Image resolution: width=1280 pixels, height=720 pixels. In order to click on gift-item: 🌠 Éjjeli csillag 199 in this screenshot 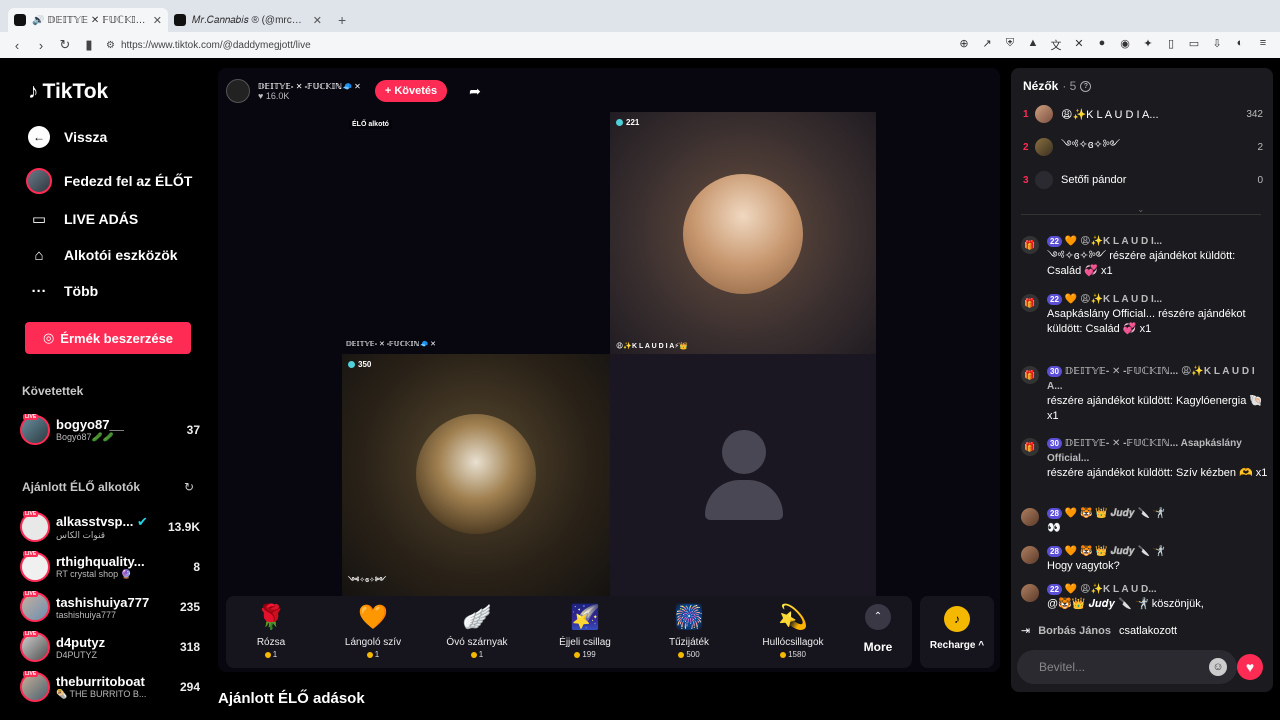, I will do `click(585, 630)`.